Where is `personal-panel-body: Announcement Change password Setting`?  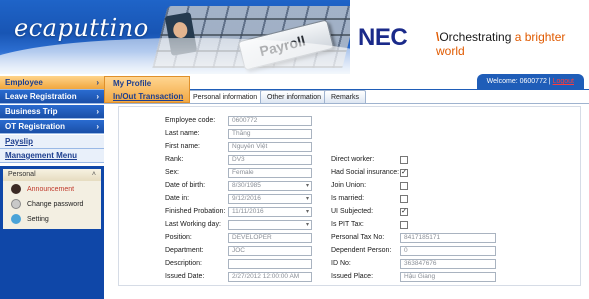 personal-panel-body: Announcement Change password Setting is located at coordinates (52, 205).